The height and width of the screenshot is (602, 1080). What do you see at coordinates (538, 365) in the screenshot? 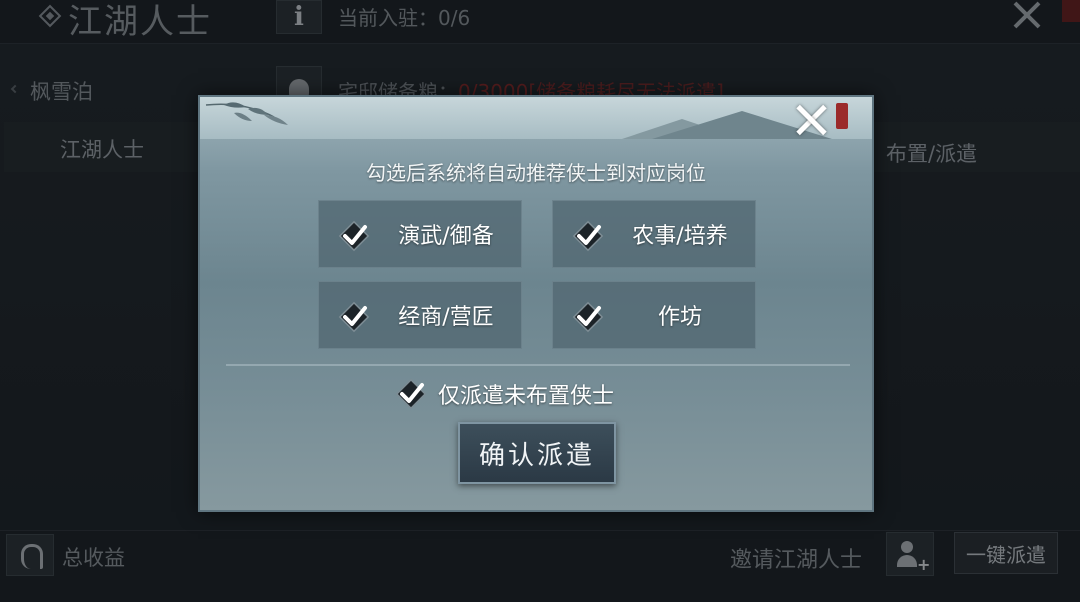
I see `divider` at bounding box center [538, 365].